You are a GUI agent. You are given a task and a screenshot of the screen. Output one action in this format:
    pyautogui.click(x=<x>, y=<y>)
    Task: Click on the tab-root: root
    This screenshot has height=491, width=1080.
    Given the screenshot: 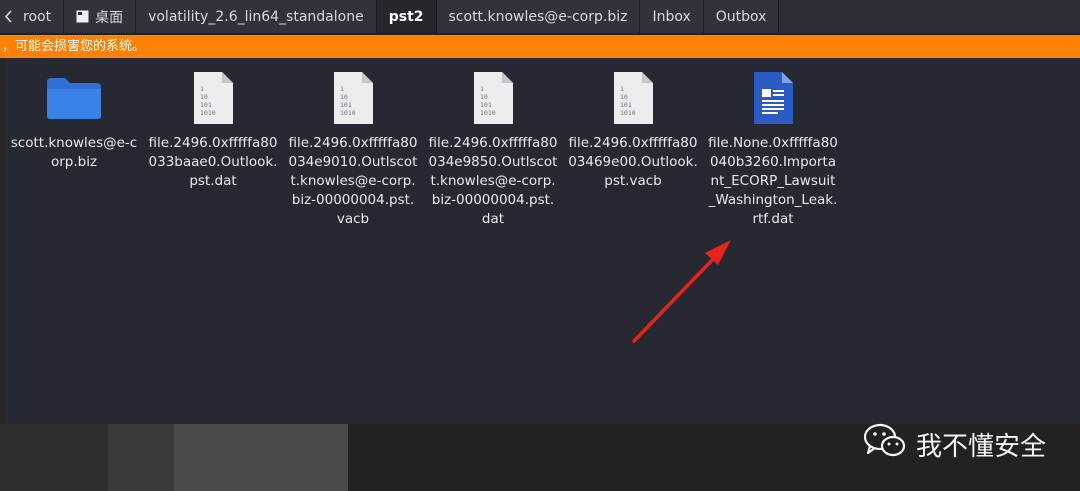 What is the action you would take?
    pyautogui.click(x=32, y=16)
    